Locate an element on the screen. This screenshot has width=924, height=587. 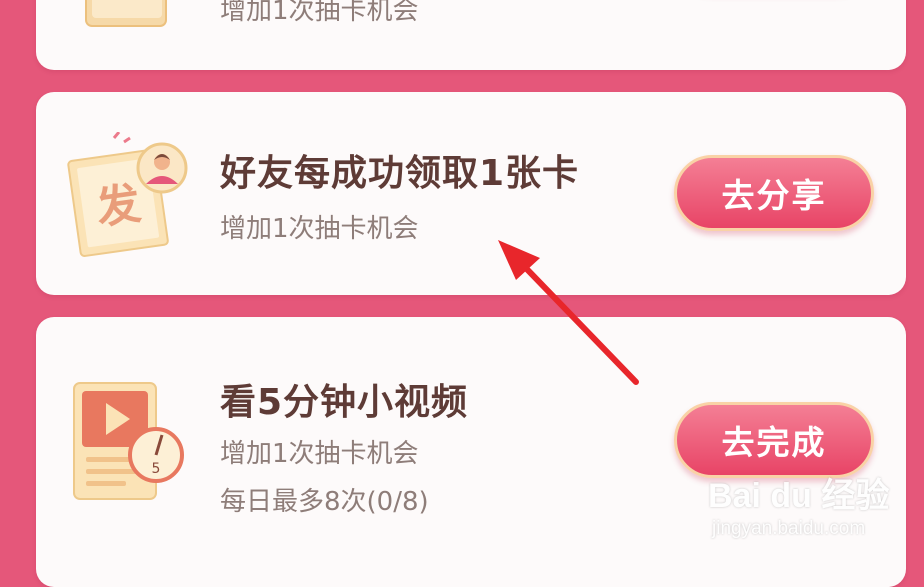
watermark-url: jingyan.baidu.com is located at coordinates (789, 528).